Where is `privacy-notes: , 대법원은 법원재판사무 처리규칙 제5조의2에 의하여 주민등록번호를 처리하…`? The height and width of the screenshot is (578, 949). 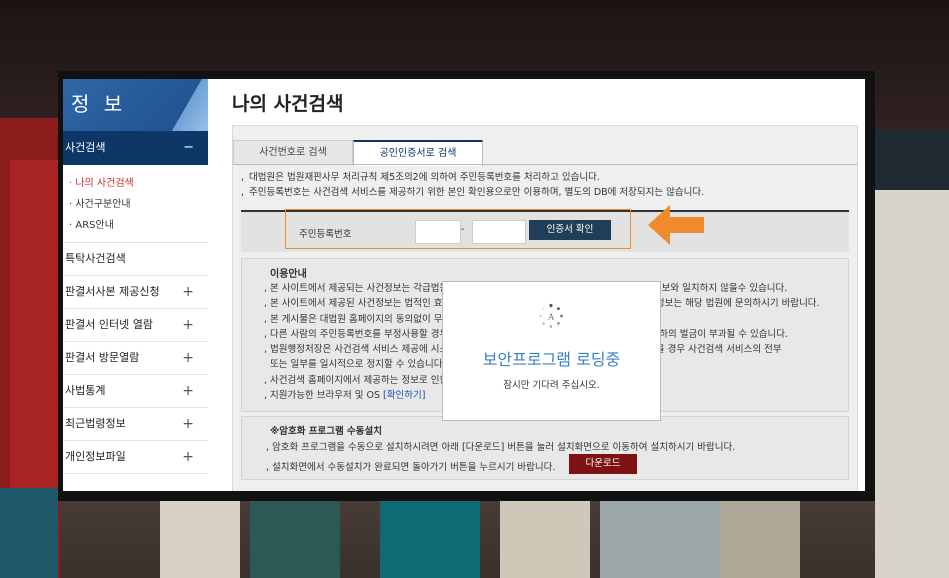 privacy-notes: , 대법원은 법원재판사무 처리규칙 제5조의2에 의하여 주민등록번호를 처리하… is located at coordinates (472, 185).